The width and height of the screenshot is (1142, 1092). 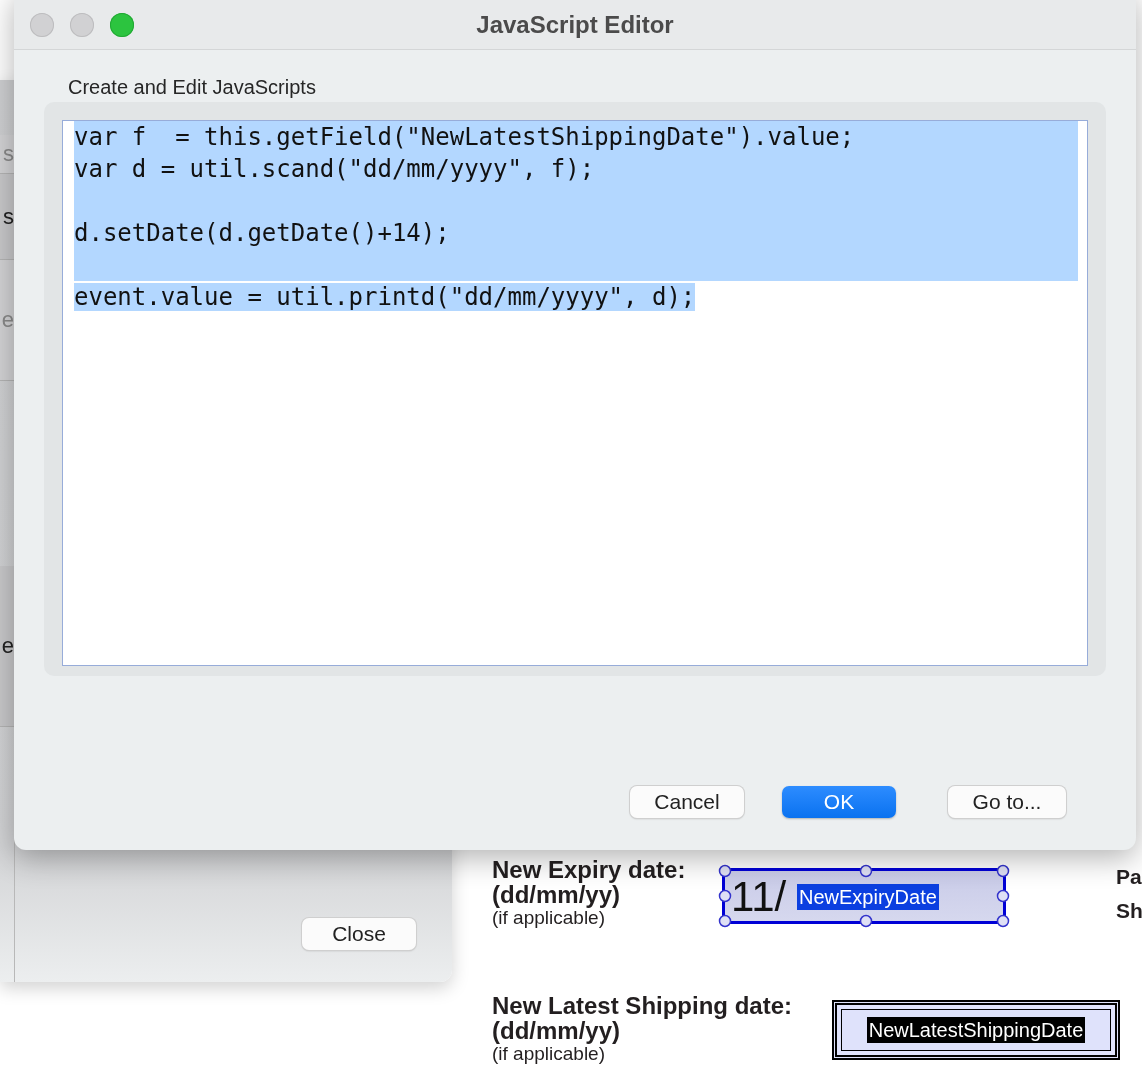 What do you see at coordinates (122, 24) in the screenshot?
I see `zoom-window-icon` at bounding box center [122, 24].